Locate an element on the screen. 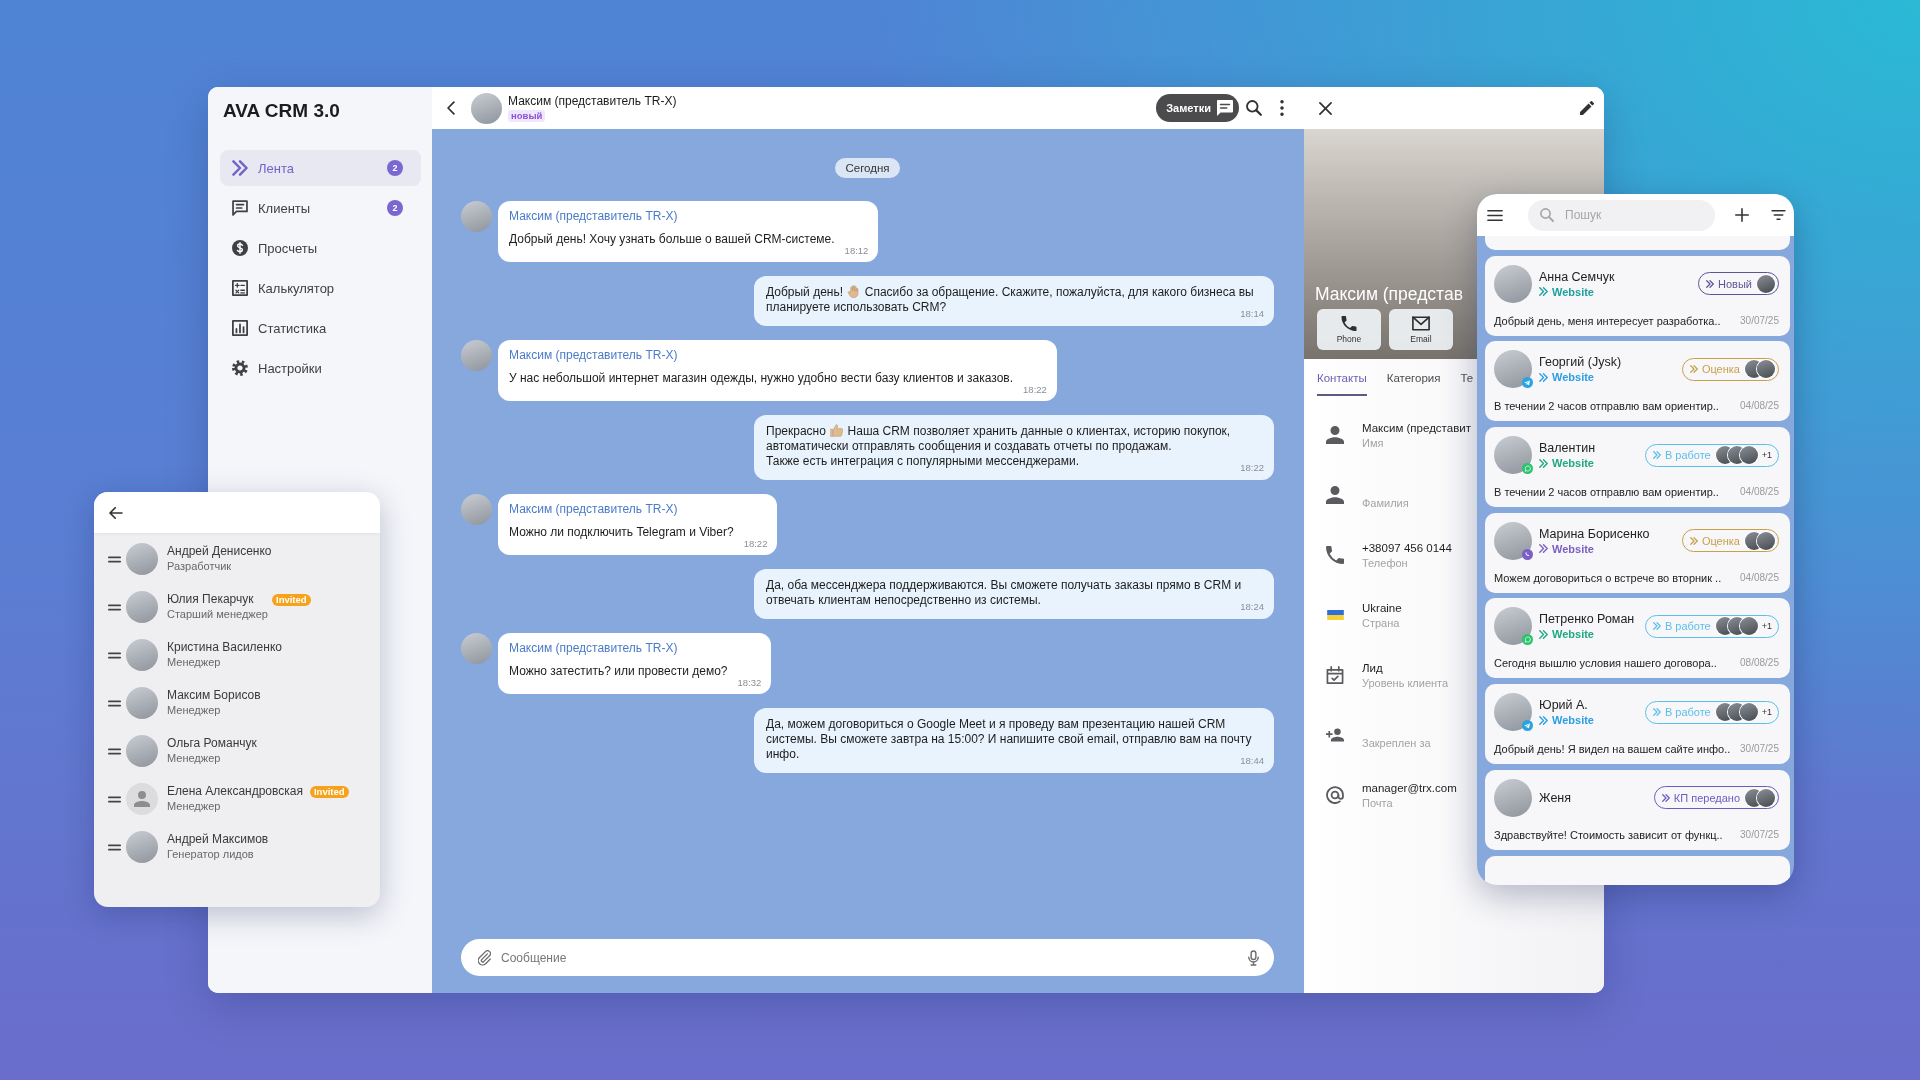 The width and height of the screenshot is (1920, 1080). message-preview: Здравствуйте! Стоимость зависит от функц.. is located at coordinates (1608, 834).